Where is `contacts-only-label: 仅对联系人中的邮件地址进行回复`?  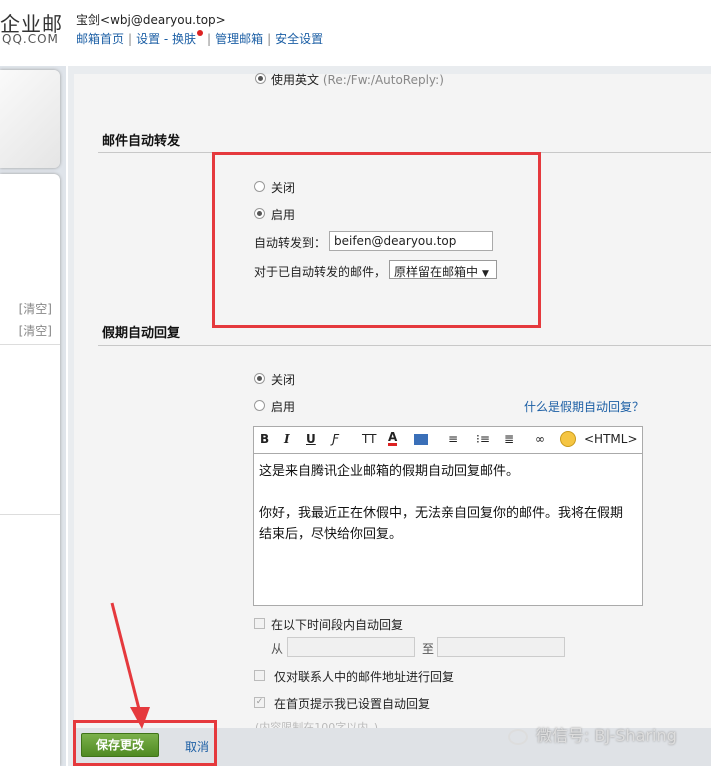 contacts-only-label: 仅对联系人中的邮件地址进行回复 is located at coordinates (364, 677).